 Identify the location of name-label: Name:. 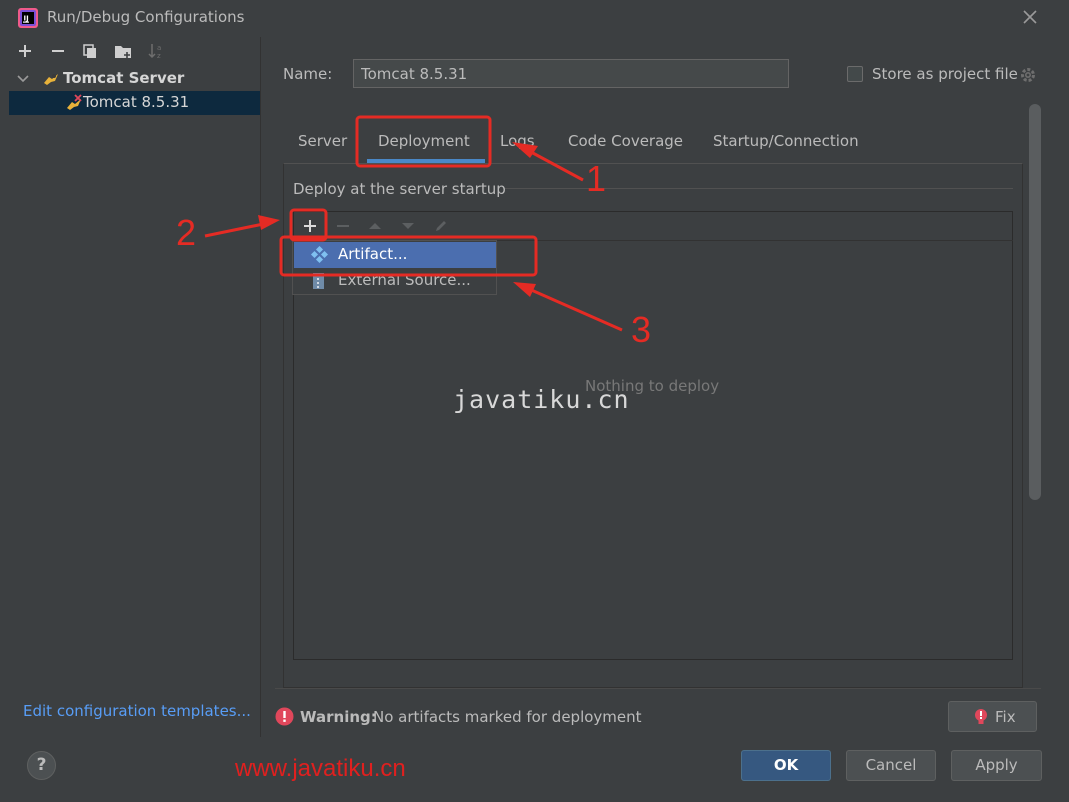
(308, 74).